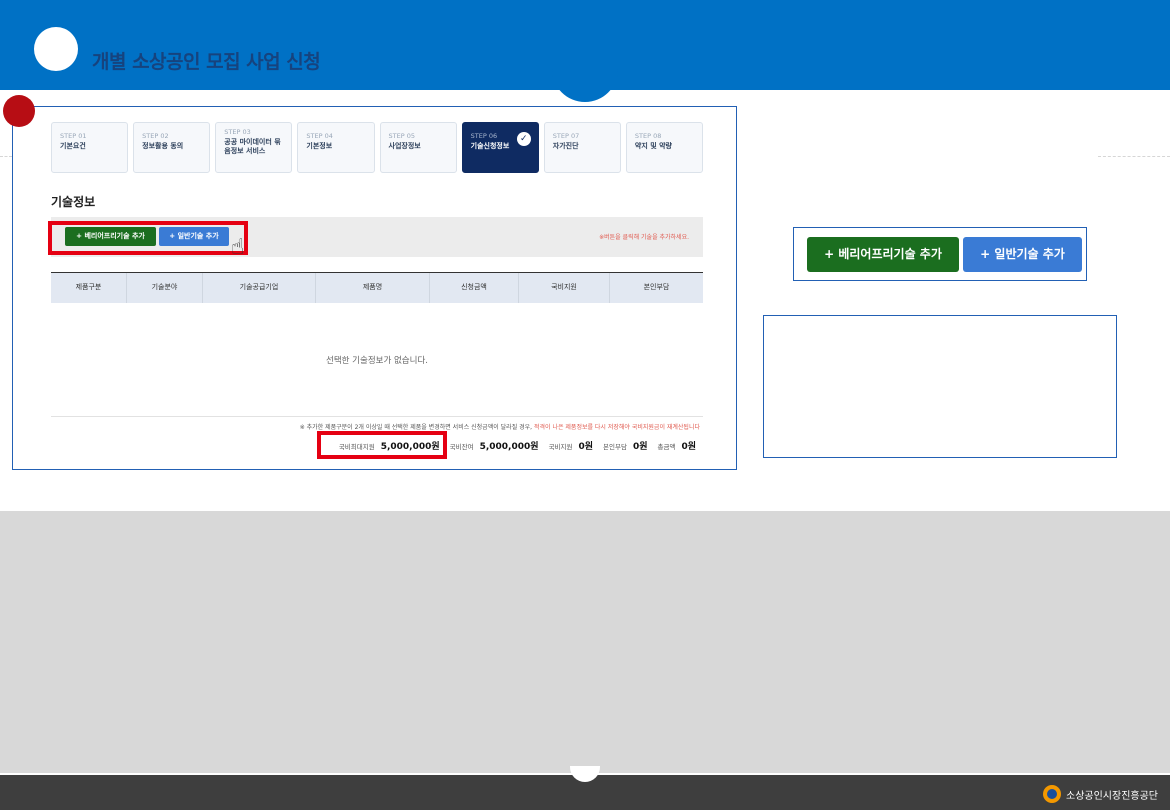  Describe the element at coordinates (582, 147) in the screenshot. I see `step-07: STEP 07 자가진단` at that location.